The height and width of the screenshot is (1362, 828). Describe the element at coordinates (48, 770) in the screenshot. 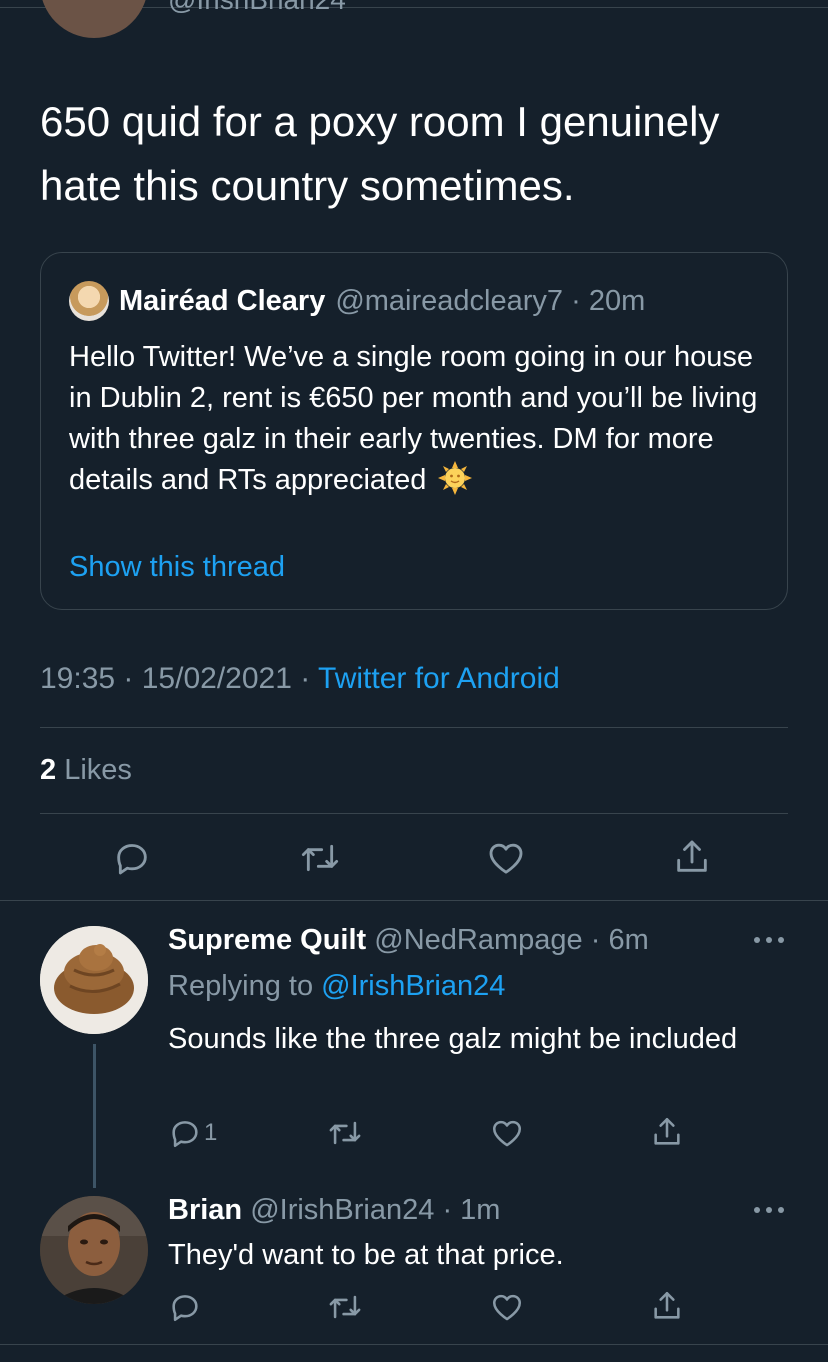

I see `likes-number: 2` at that location.